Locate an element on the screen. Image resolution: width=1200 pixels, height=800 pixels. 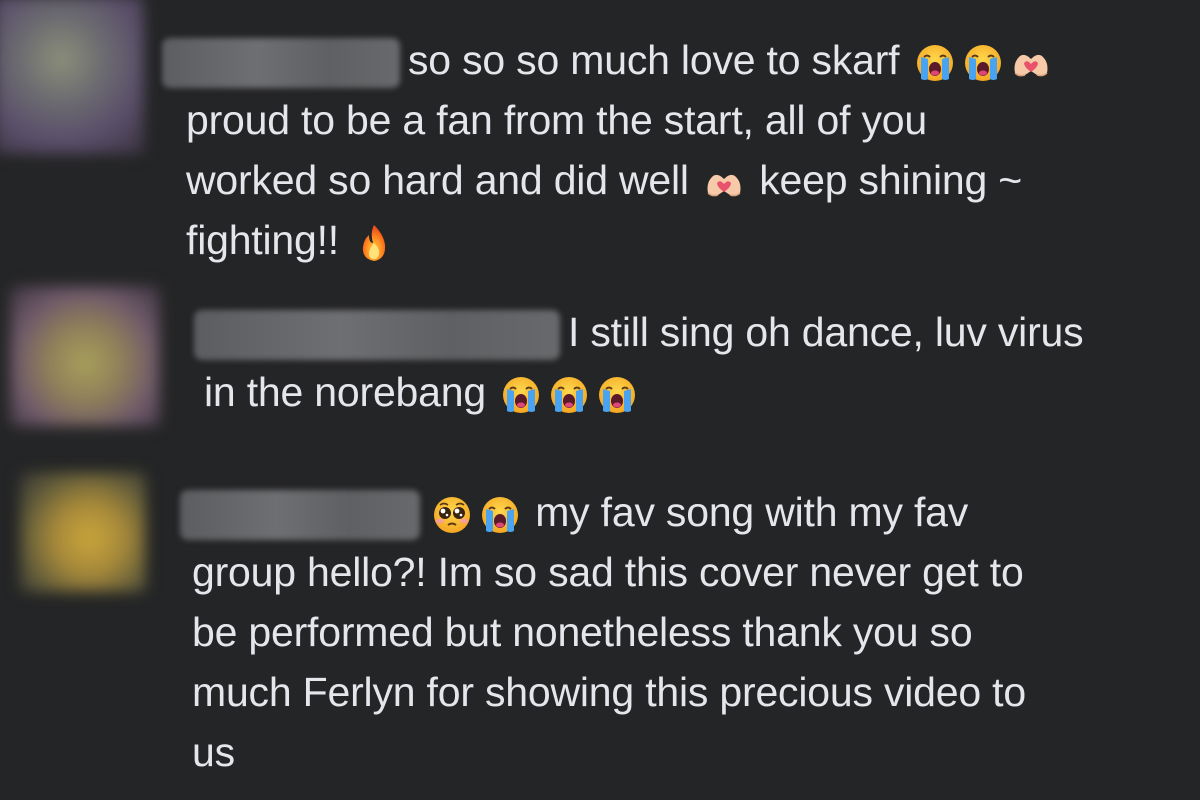
comment-text: I still sing oh dance, luv virus is located at coordinates (826, 332).